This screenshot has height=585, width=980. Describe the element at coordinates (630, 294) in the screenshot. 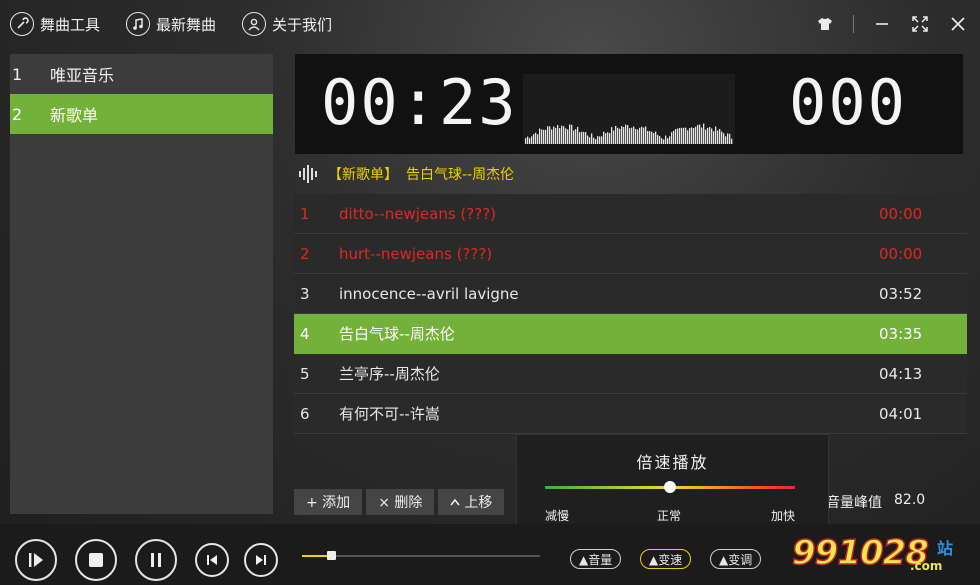

I see `track-row: 3 innocence--avril lavigne 03:52` at that location.